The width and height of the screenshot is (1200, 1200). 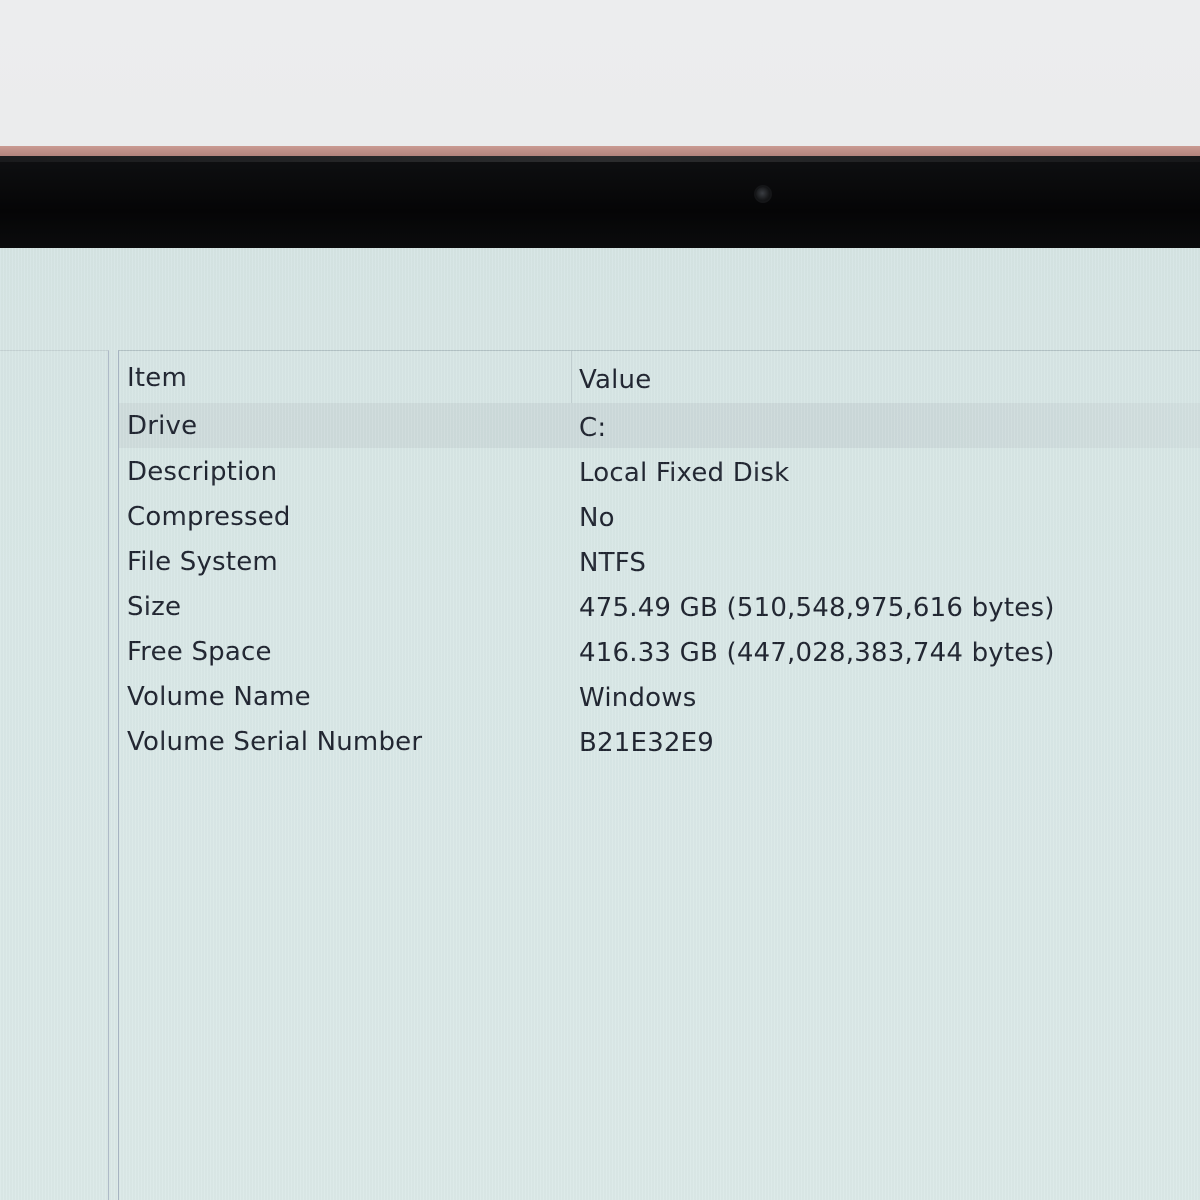 I want to click on column-divider, so click(x=571, y=377).